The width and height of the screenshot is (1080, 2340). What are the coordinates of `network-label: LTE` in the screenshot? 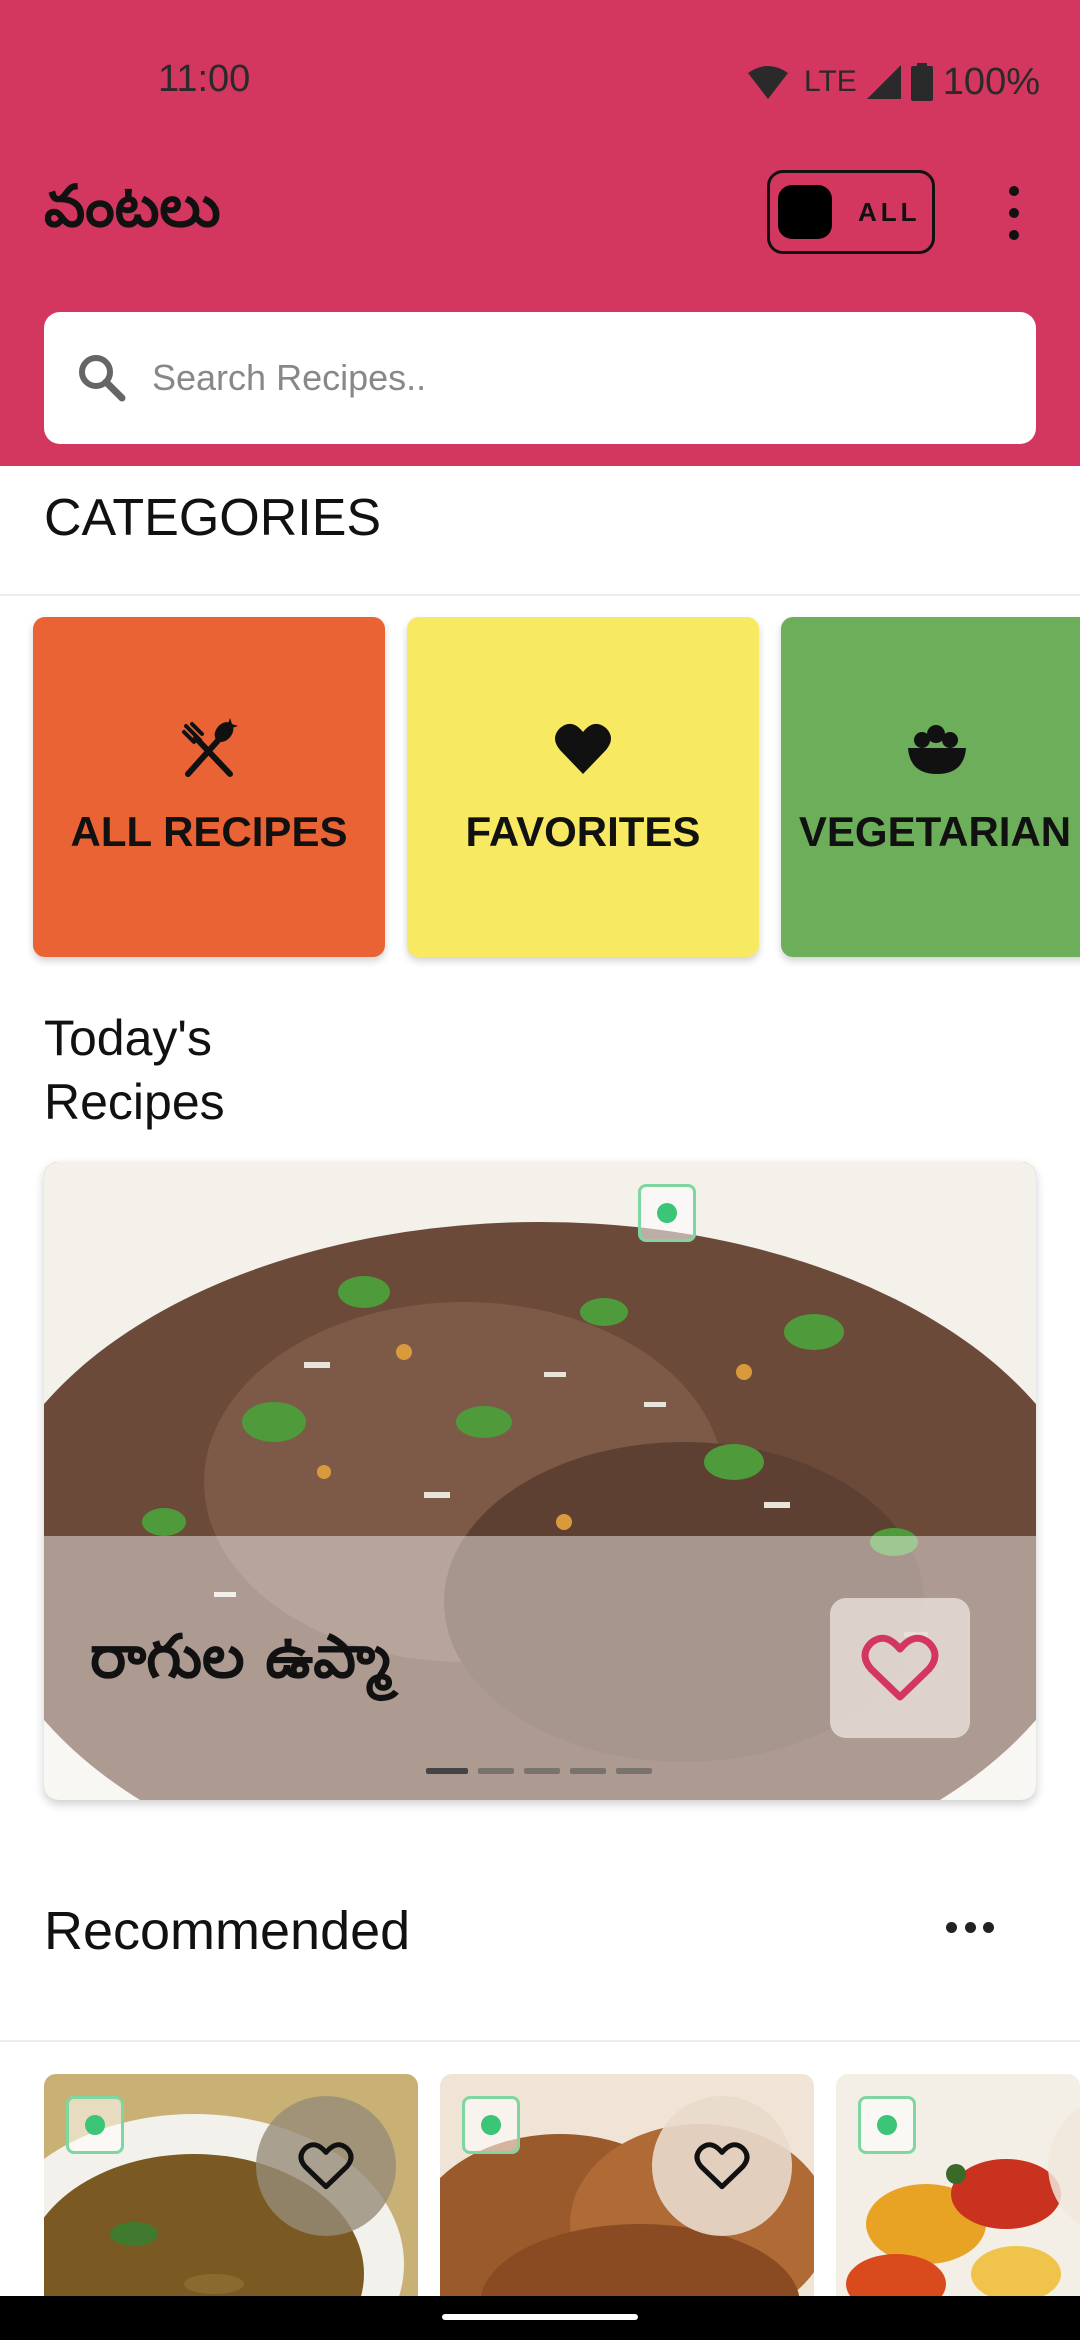 It's located at (830, 81).